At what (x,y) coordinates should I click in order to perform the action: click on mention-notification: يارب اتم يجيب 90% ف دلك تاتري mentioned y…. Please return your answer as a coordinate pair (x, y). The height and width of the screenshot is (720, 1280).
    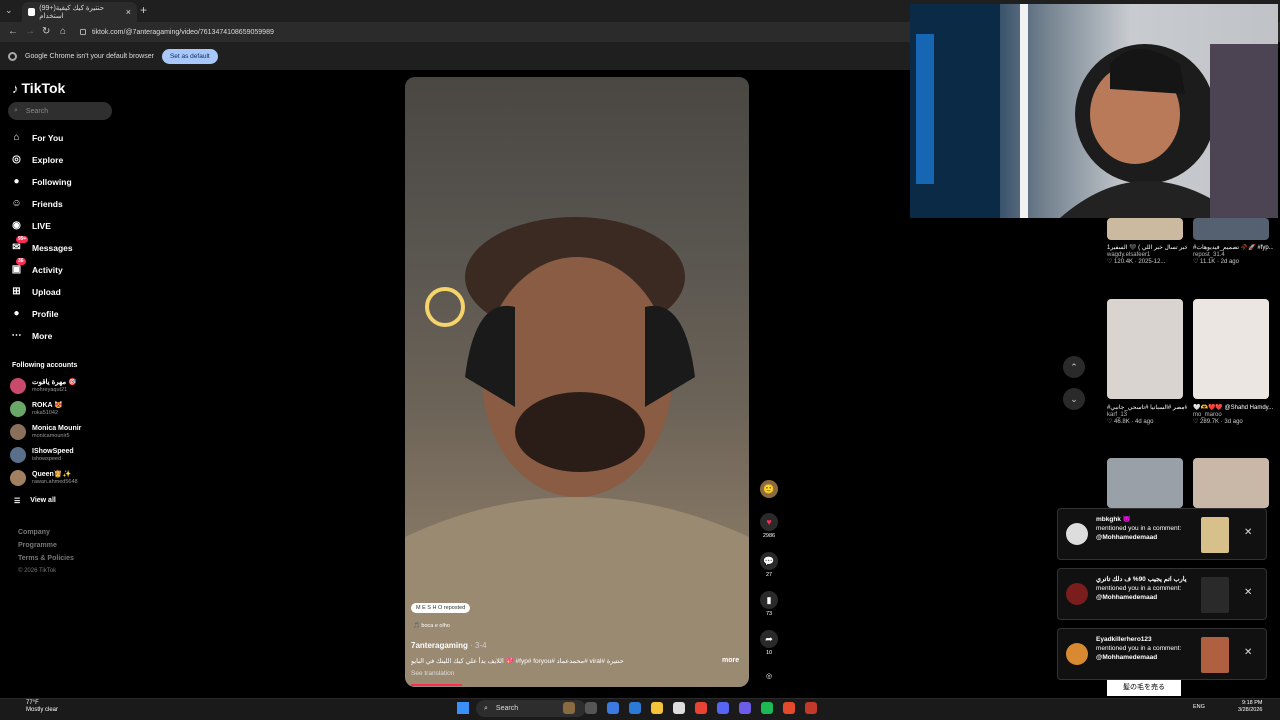
    Looking at the image, I should click on (1162, 594).